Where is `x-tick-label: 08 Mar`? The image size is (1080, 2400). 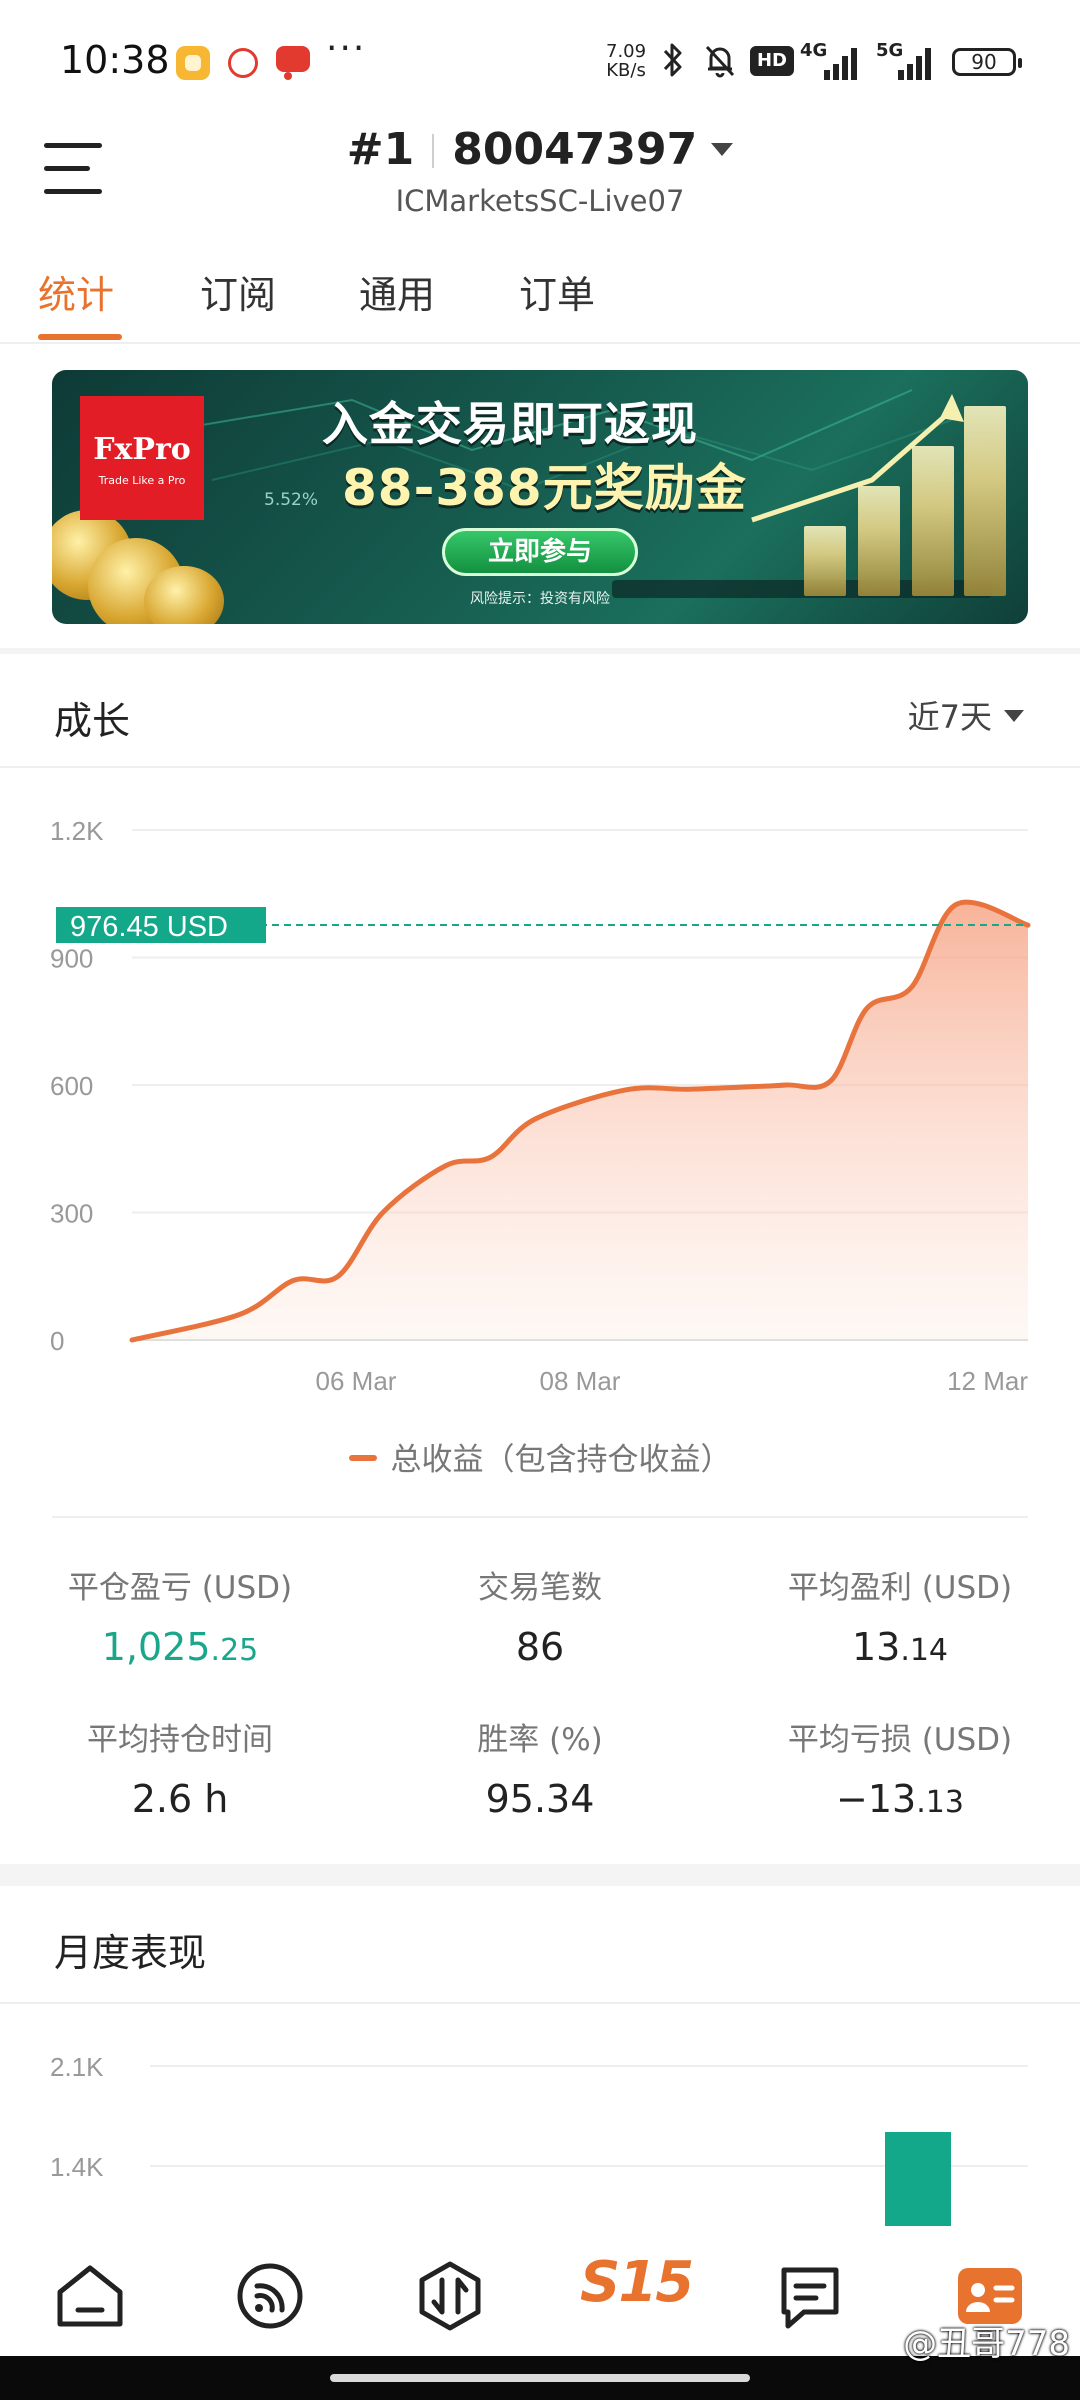
x-tick-label: 08 Mar is located at coordinates (580, 1381).